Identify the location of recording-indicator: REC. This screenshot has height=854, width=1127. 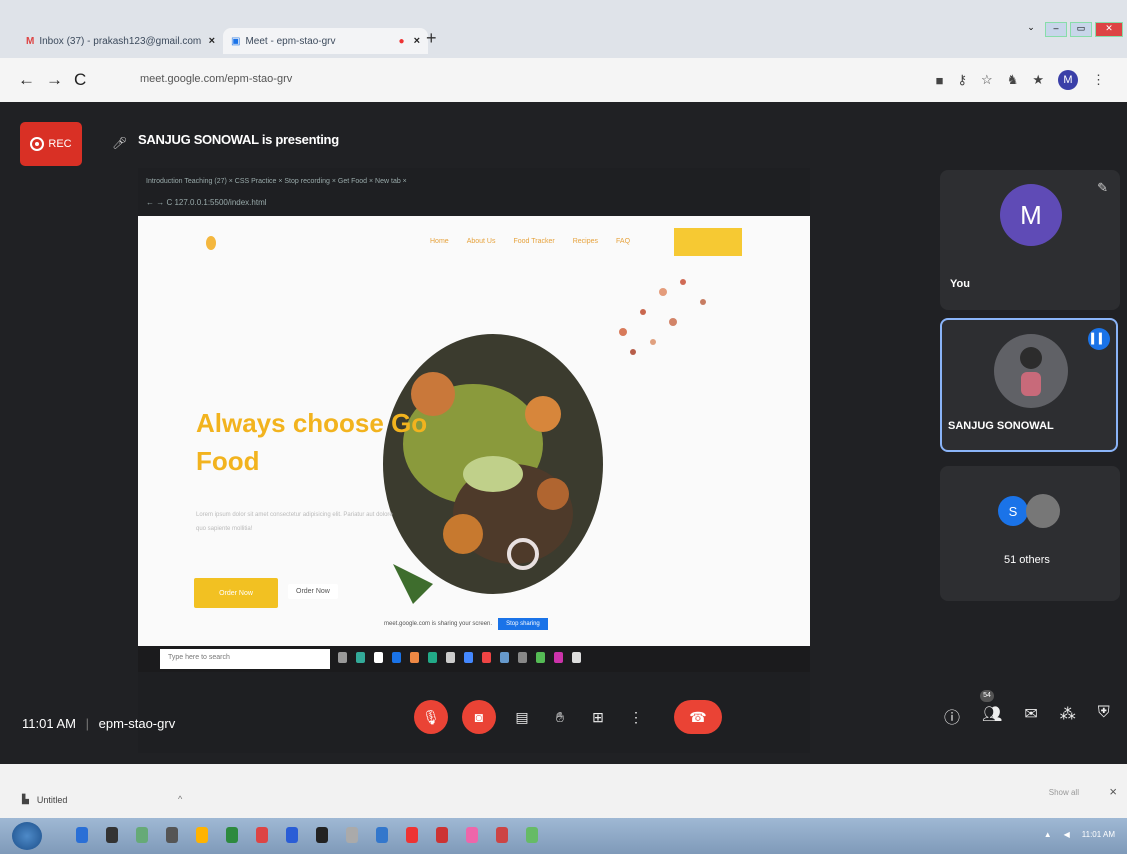
(51, 144).